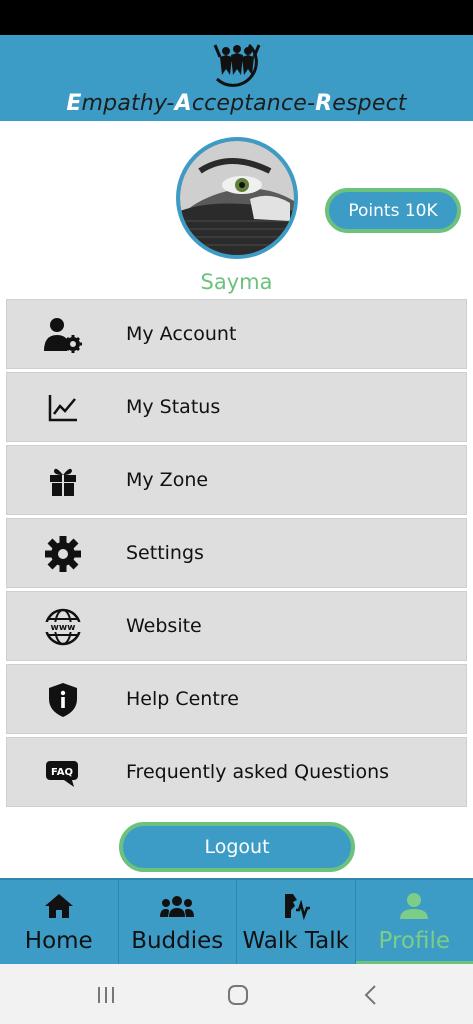  I want to click on title-cap-1: E, so click(74, 103).